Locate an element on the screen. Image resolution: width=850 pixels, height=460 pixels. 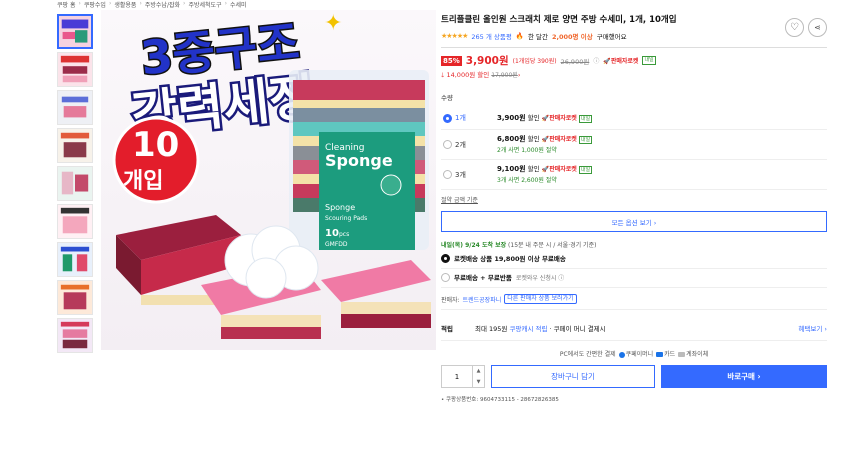
count-badge: 10 개입 is located at coordinates (156, 160).